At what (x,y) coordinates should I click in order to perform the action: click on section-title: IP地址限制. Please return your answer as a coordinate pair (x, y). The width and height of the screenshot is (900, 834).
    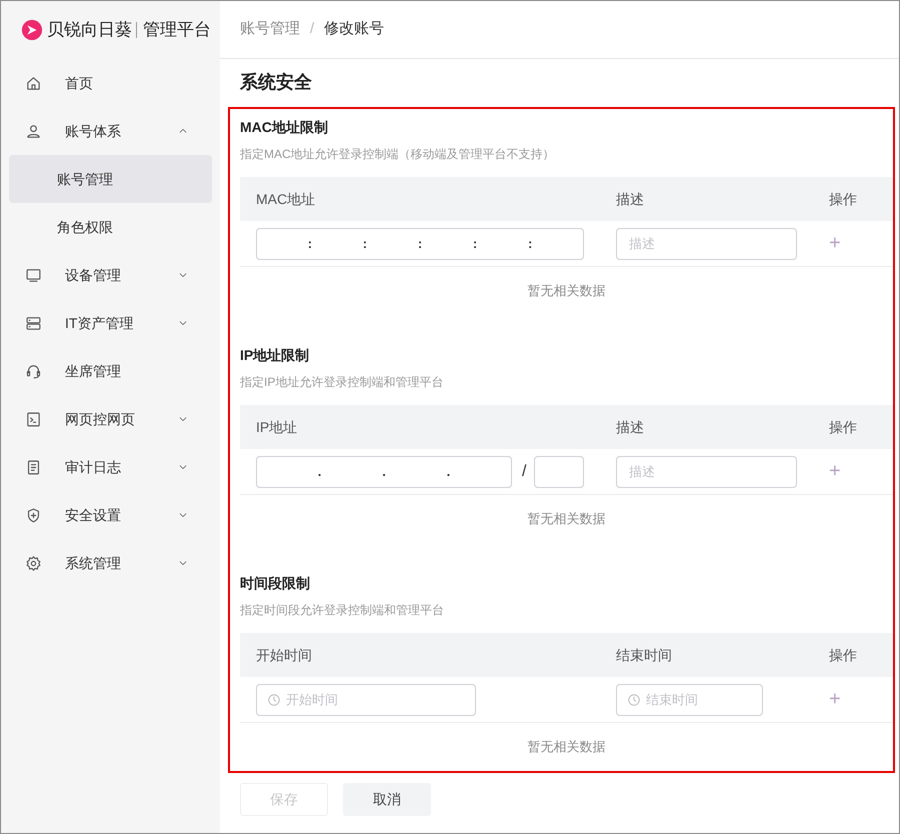
    Looking at the image, I should click on (275, 355).